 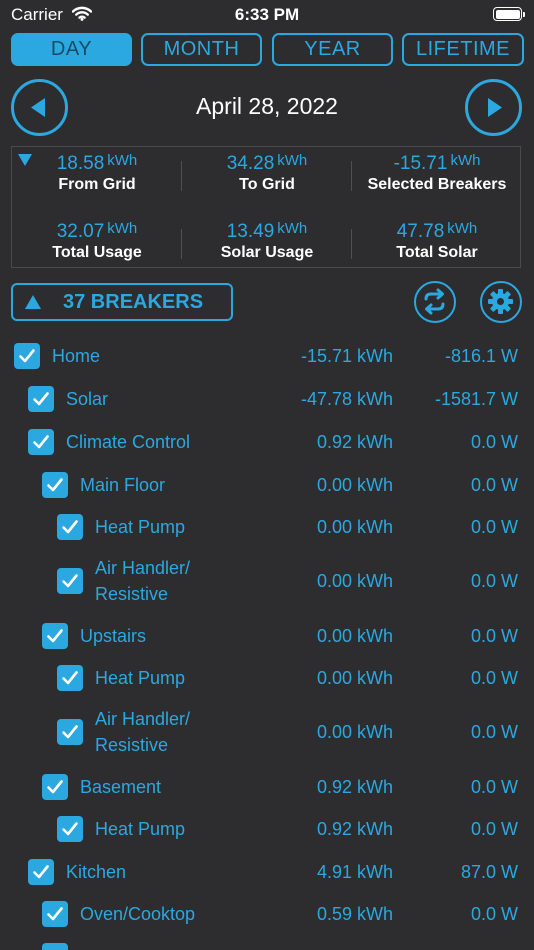 What do you see at coordinates (476, 399) in the screenshot?
I see `breaker-power: -1581.7 W` at bounding box center [476, 399].